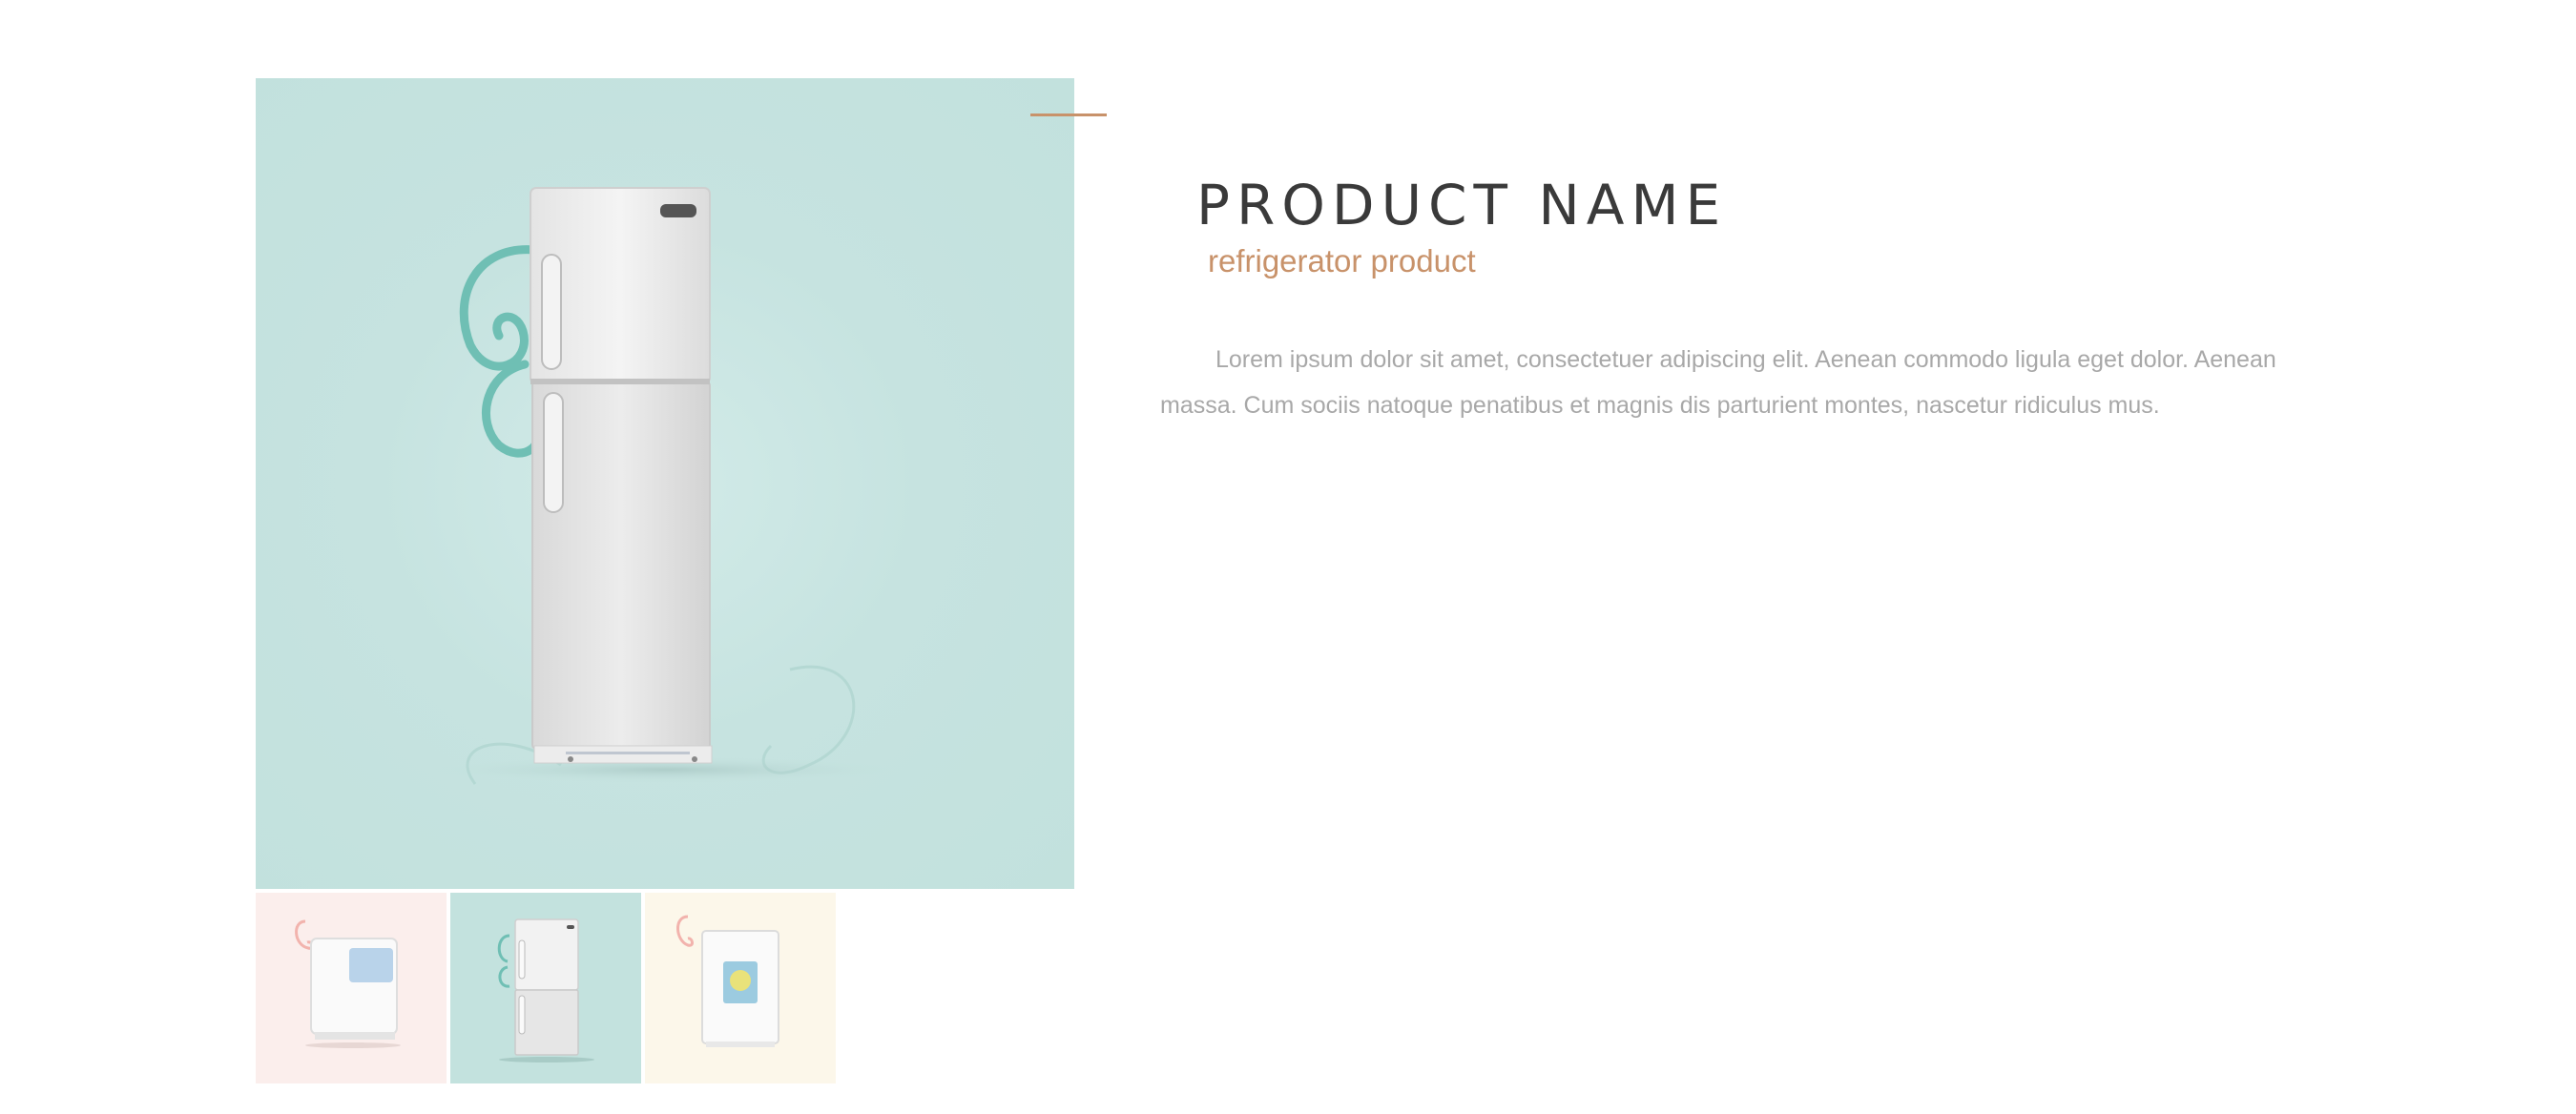 The image size is (2576, 1114). I want to click on thumbnail-strip, so click(546, 988).